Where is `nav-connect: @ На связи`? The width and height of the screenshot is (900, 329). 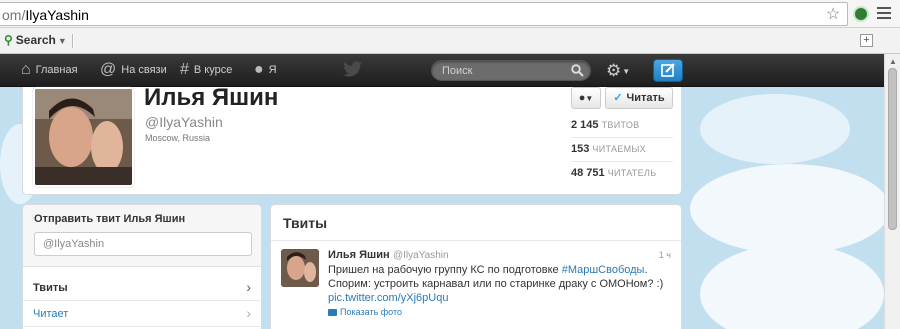
nav-connect: @ На связи is located at coordinates (133, 69).